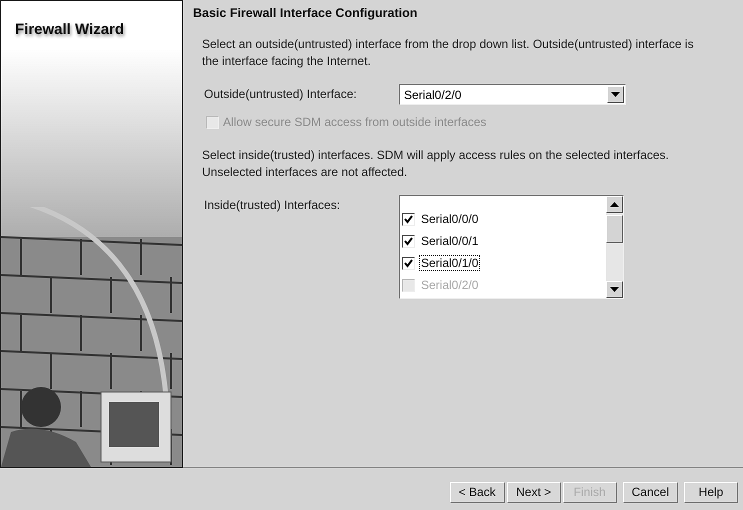  I want to click on interface-label: Serial0/0/0, so click(449, 219).